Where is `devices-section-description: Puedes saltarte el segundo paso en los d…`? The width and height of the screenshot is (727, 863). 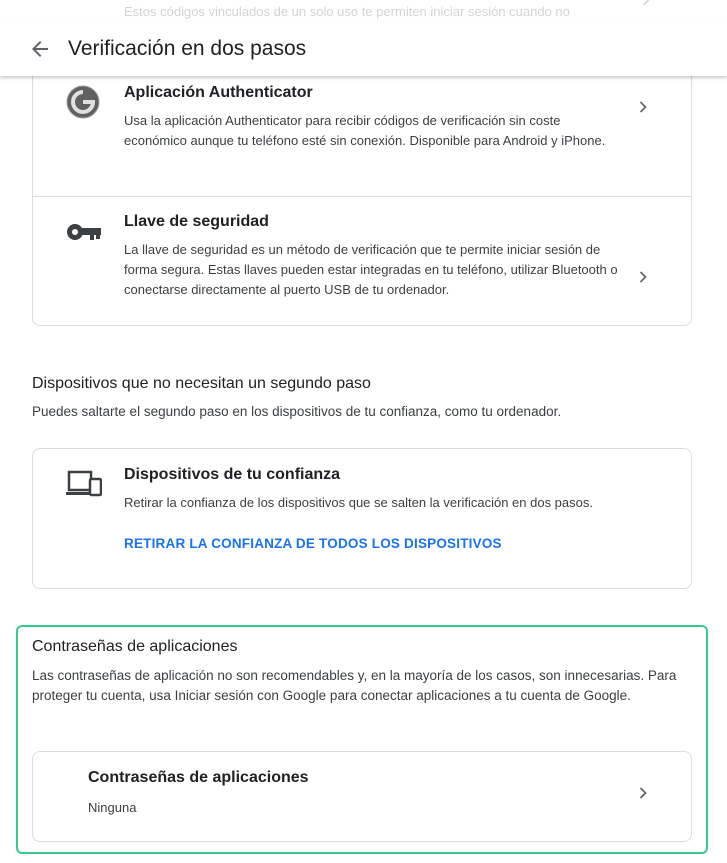
devices-section-description: Puedes saltarte el segundo paso en los d… is located at coordinates (297, 411).